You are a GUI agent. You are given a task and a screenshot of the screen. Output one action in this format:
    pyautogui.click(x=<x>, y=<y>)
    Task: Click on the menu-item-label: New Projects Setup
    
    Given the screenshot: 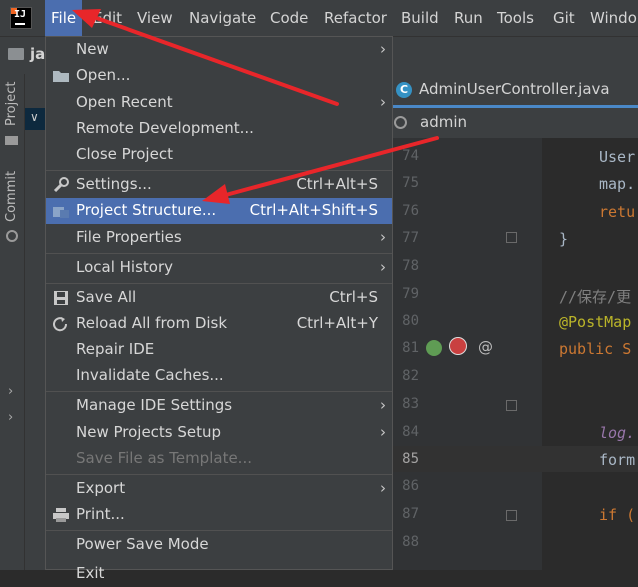 What is the action you would take?
    pyautogui.click(x=149, y=432)
    